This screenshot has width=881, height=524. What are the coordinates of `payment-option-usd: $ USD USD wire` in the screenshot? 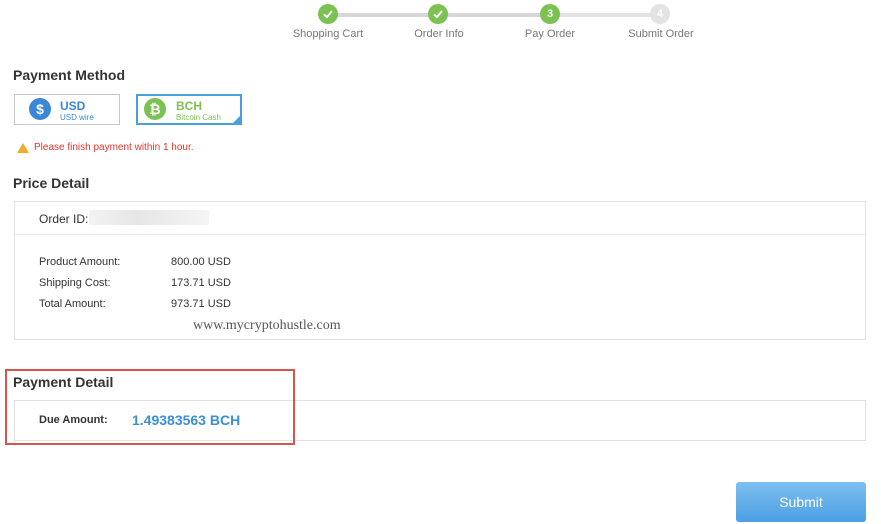 It's located at (67, 109).